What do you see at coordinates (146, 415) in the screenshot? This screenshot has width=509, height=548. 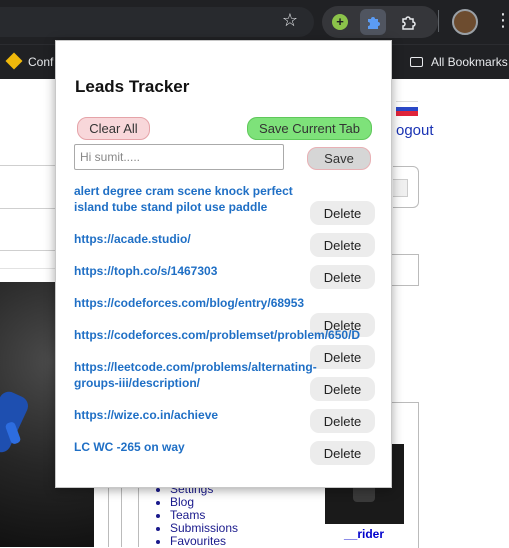 I see `lead-link: https://wize.co.in/achieve` at bounding box center [146, 415].